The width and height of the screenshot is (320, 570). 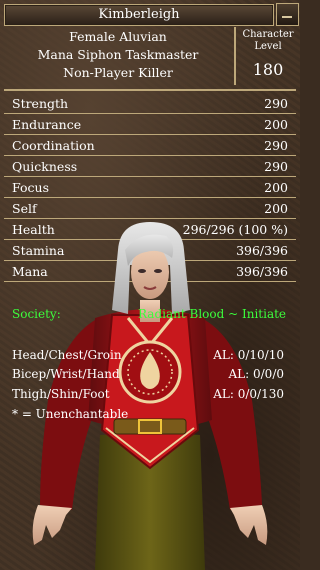 I want to click on society-label: Society:, so click(x=36, y=314).